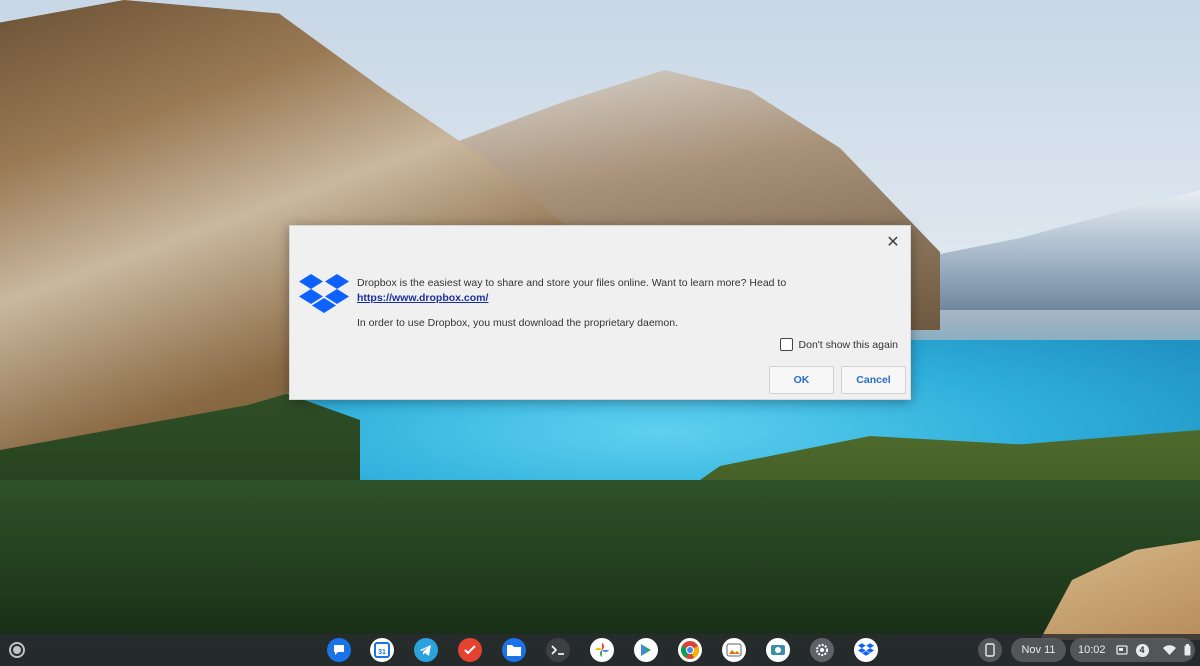 Image resolution: width=1200 pixels, height=666 pixels. I want to click on ok-button: OK, so click(801, 380).